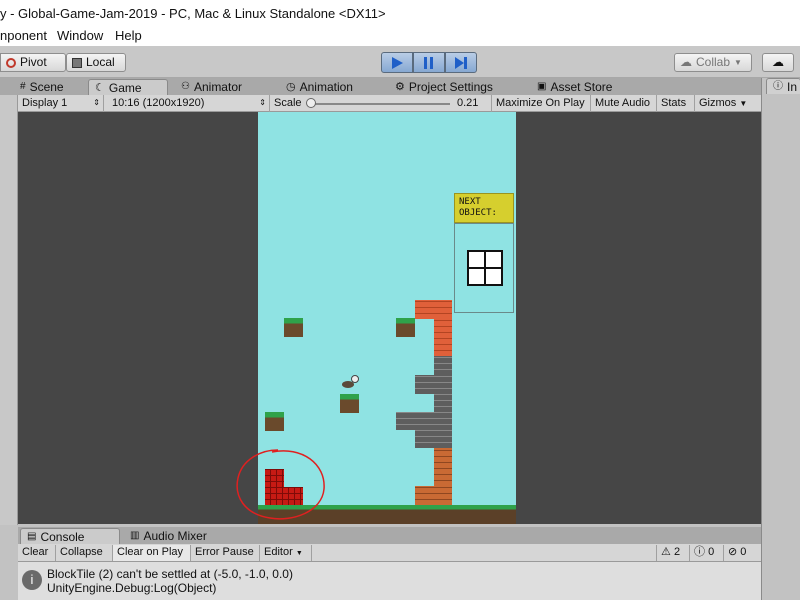 This screenshot has width=800, height=600. I want to click on info-count: 0, so click(711, 552).